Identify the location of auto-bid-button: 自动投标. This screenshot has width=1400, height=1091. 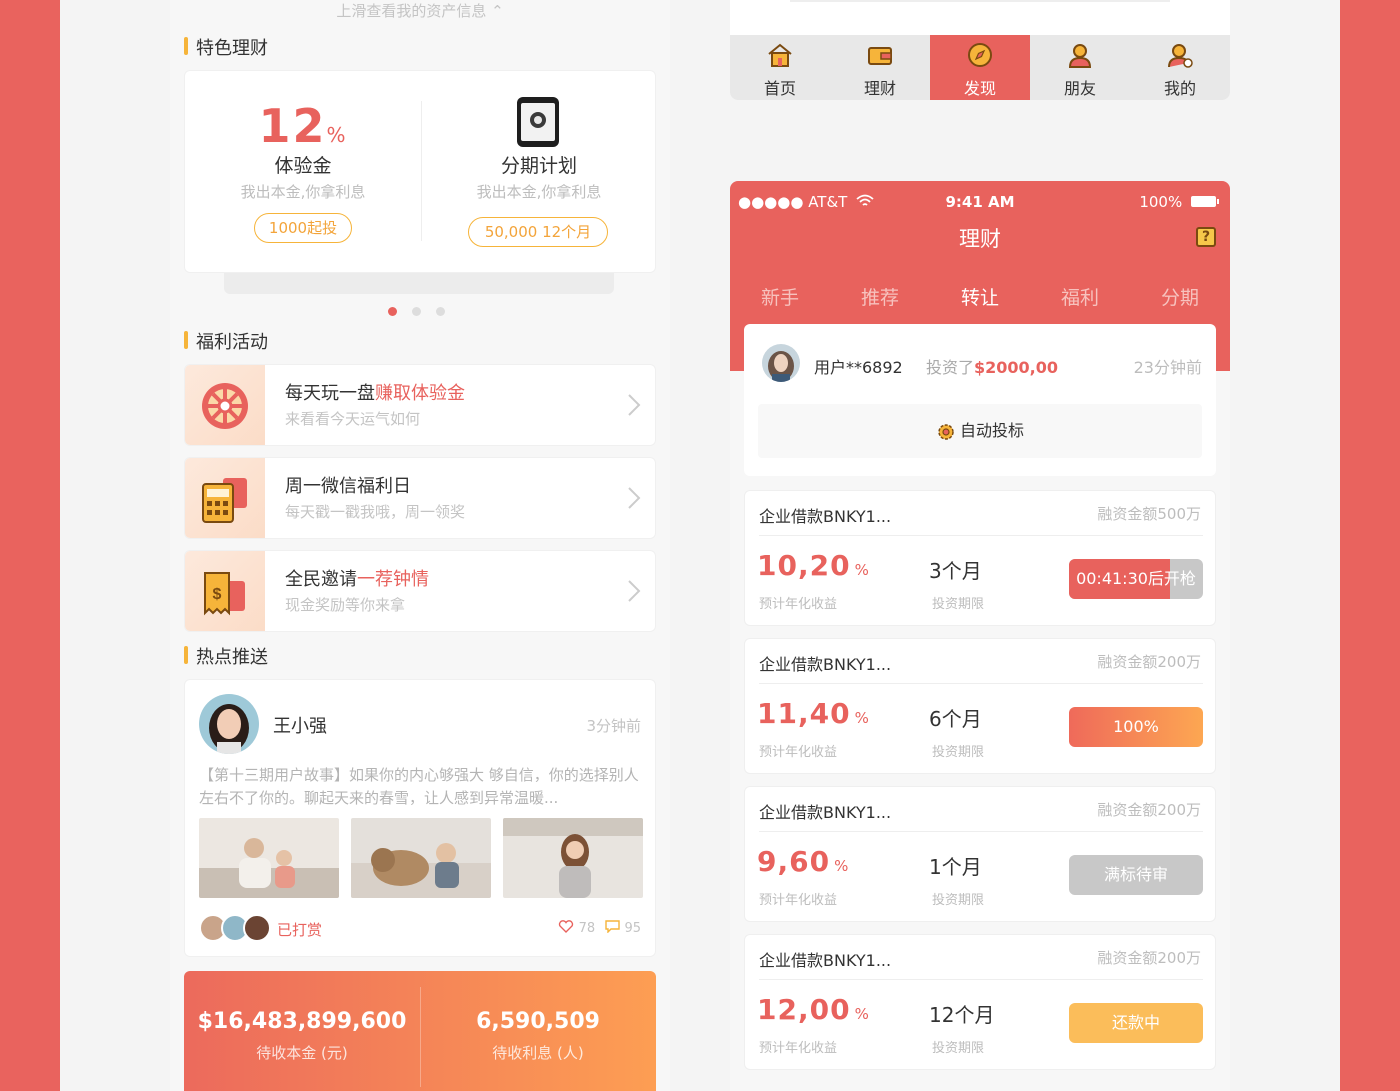
(980, 431).